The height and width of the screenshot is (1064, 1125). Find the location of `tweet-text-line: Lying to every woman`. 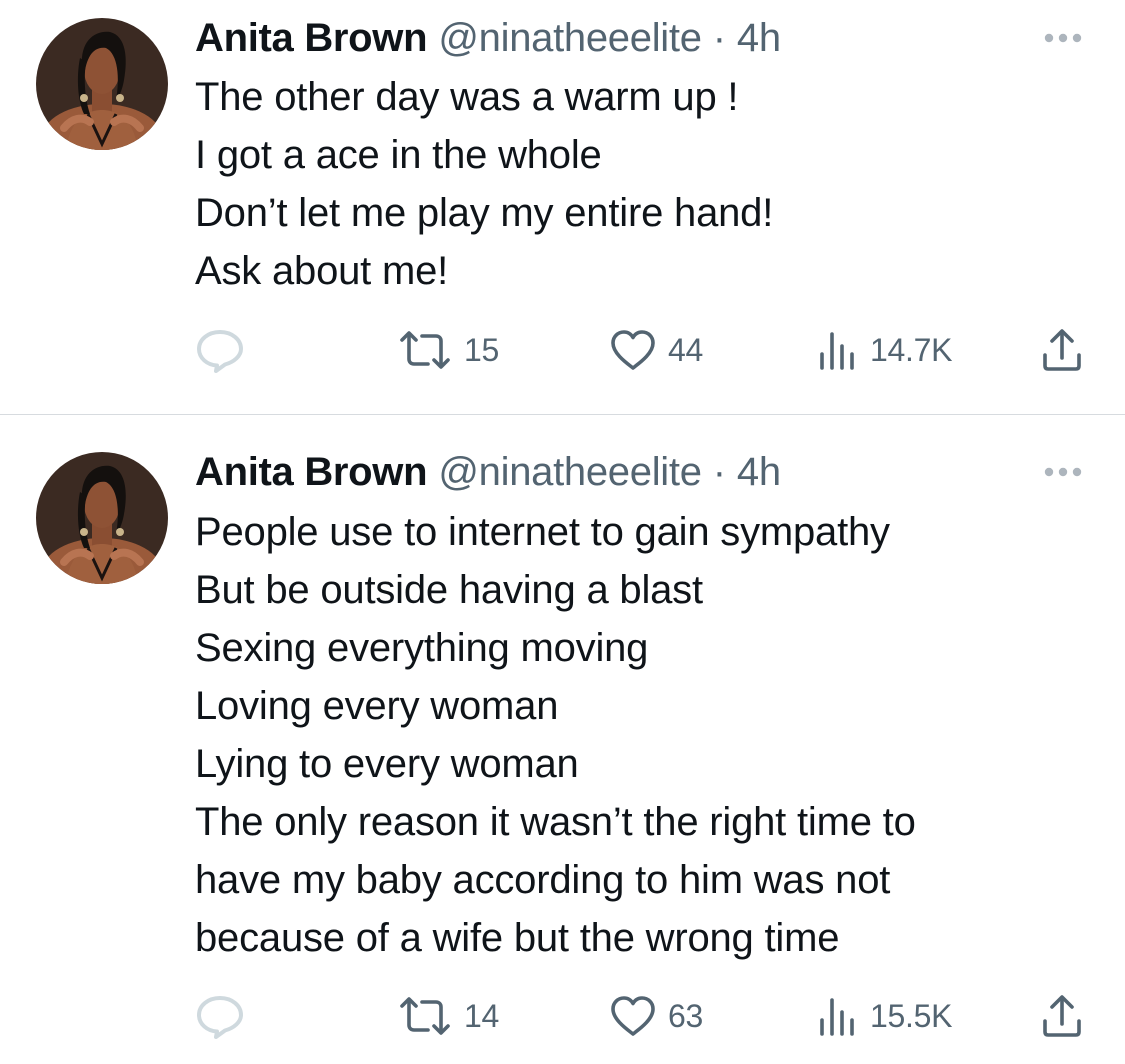

tweet-text-line: Lying to every woman is located at coordinates (387, 764).